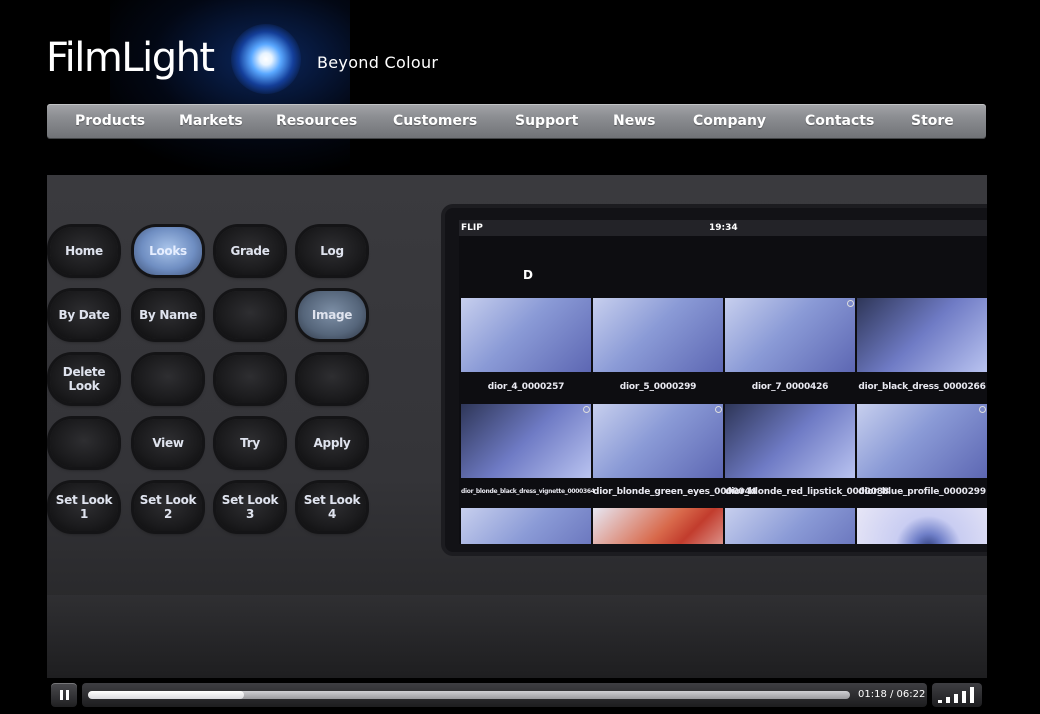 The width and height of the screenshot is (1040, 714). What do you see at coordinates (528, 275) in the screenshot?
I see `screen-section-letter: D` at bounding box center [528, 275].